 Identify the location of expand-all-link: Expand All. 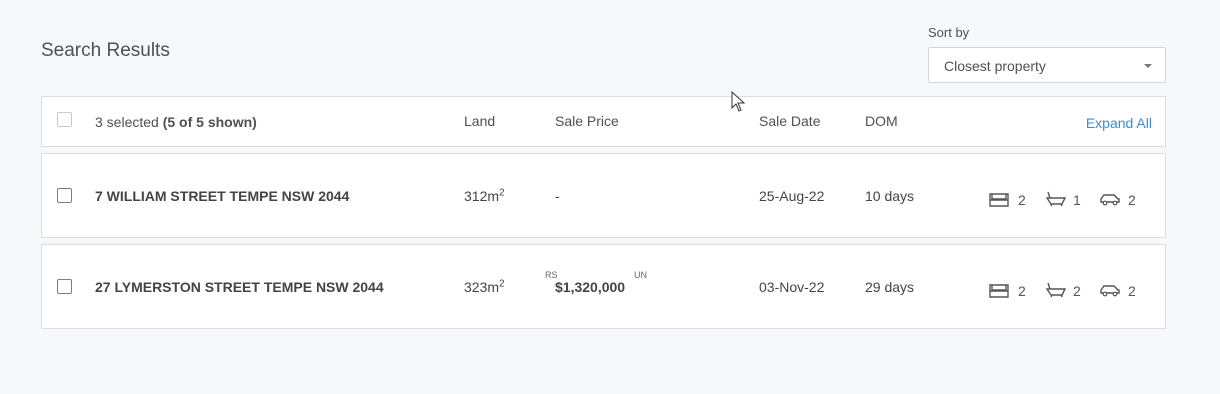
(1119, 123).